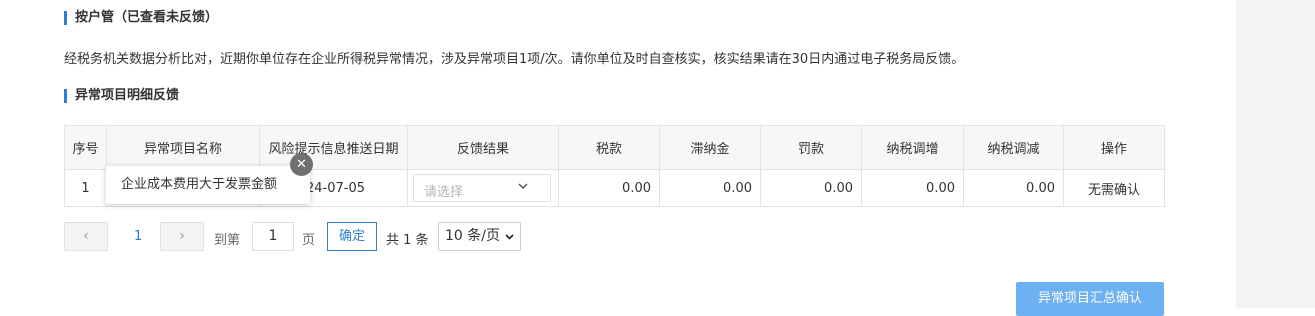  What do you see at coordinates (121, 96) in the screenshot?
I see `section-title-detail: 异常项目明细反馈` at bounding box center [121, 96].